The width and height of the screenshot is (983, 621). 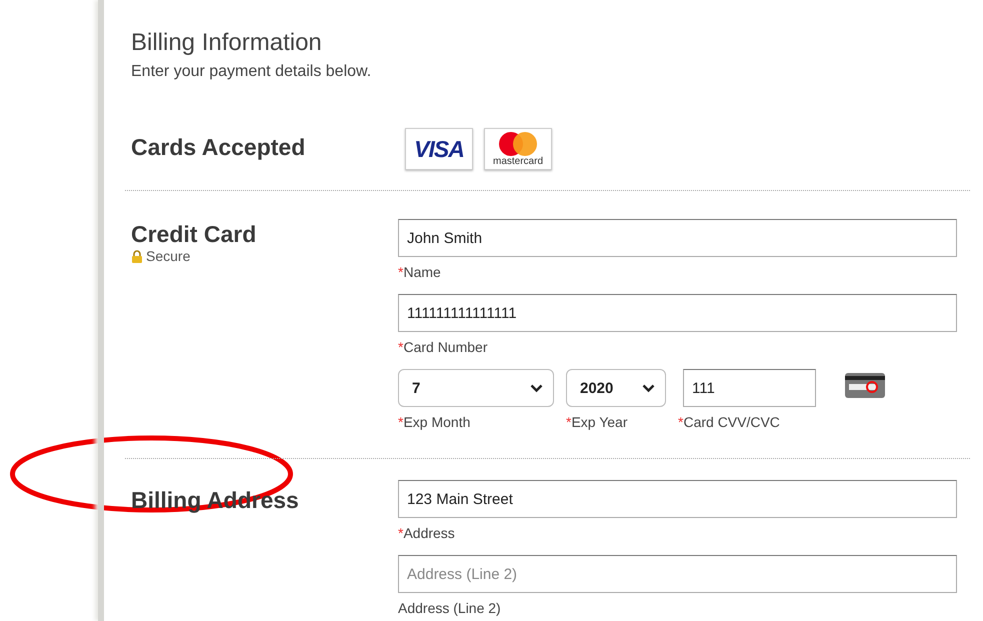 What do you see at coordinates (427, 533) in the screenshot?
I see `field-label: *Address` at bounding box center [427, 533].